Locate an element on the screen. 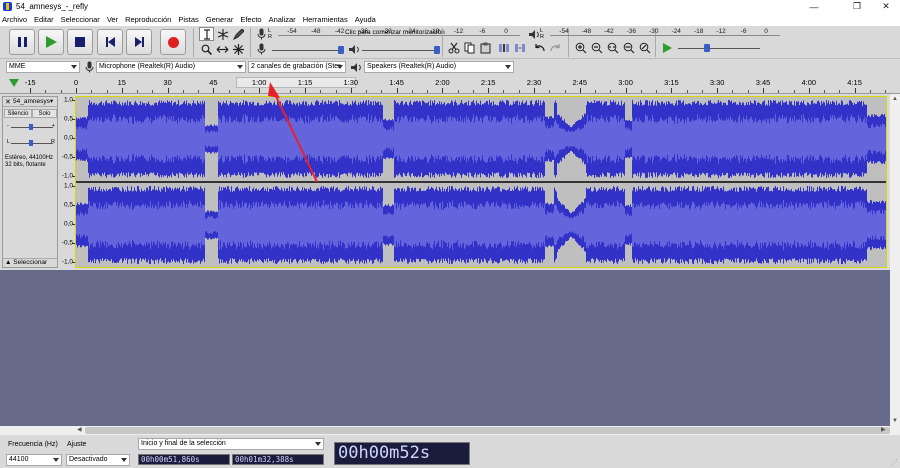  playback-device-select: Speakers (Realtek(R) Audio) is located at coordinates (439, 67).